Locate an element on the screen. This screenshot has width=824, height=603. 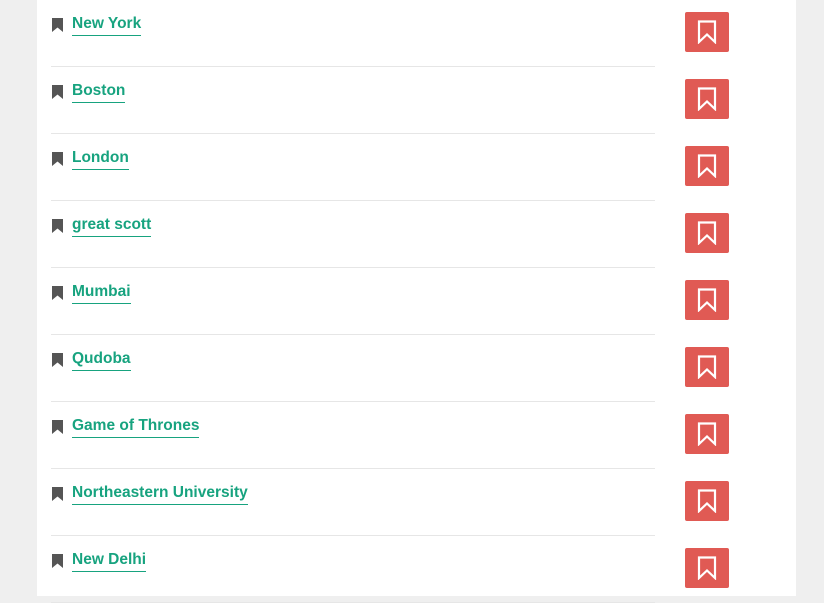
list-item: great scott is located at coordinates (408, 234).